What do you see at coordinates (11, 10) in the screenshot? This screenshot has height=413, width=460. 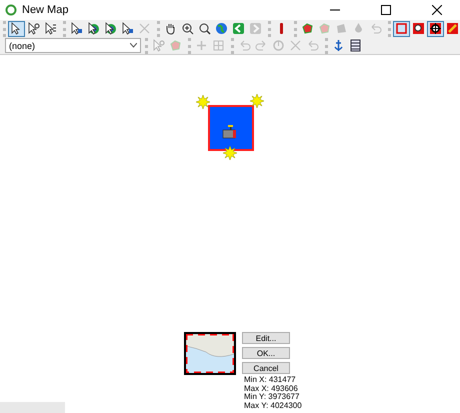 I see `app-logo-icon` at bounding box center [11, 10].